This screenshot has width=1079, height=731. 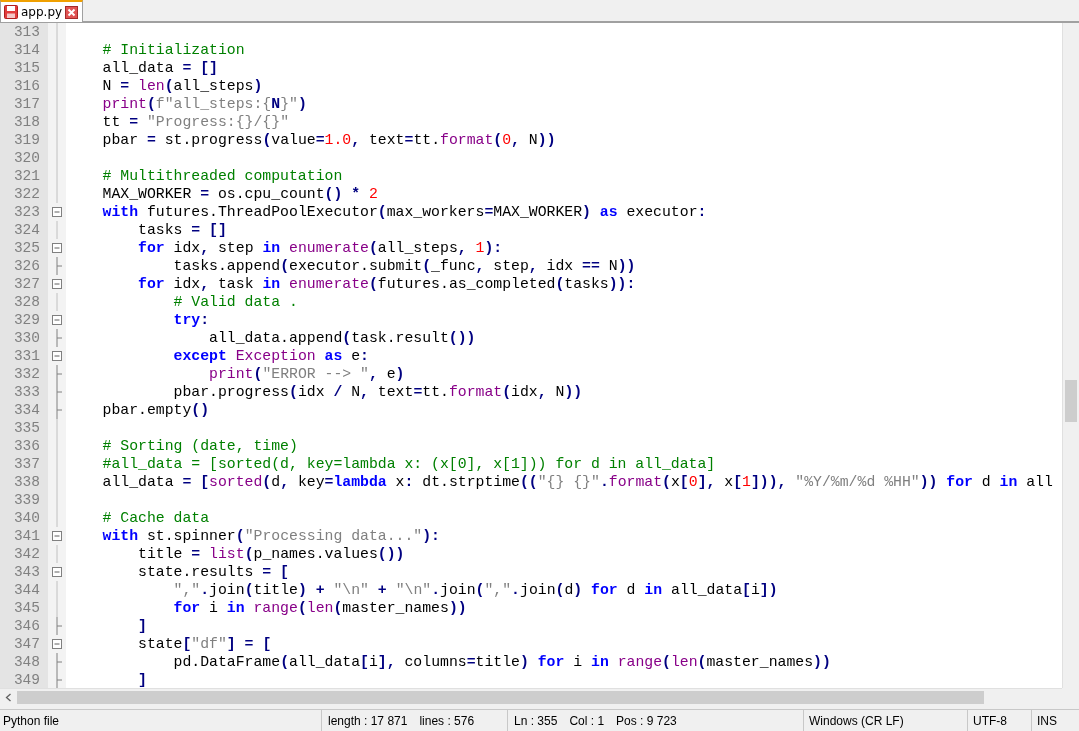 I want to click on line-number: 335, so click(x=24, y=428).